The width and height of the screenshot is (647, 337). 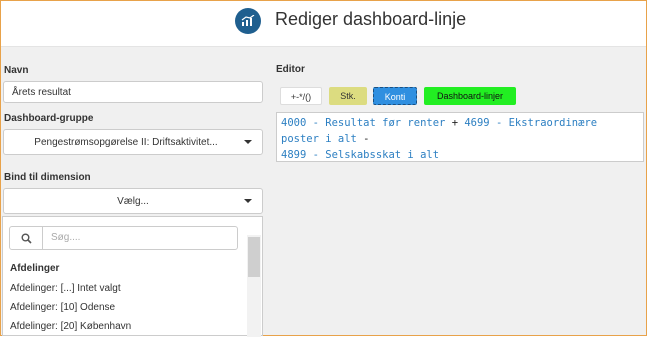 What do you see at coordinates (49, 118) in the screenshot?
I see `dashboard-gruppe-label: Dashboard-gruppe` at bounding box center [49, 118].